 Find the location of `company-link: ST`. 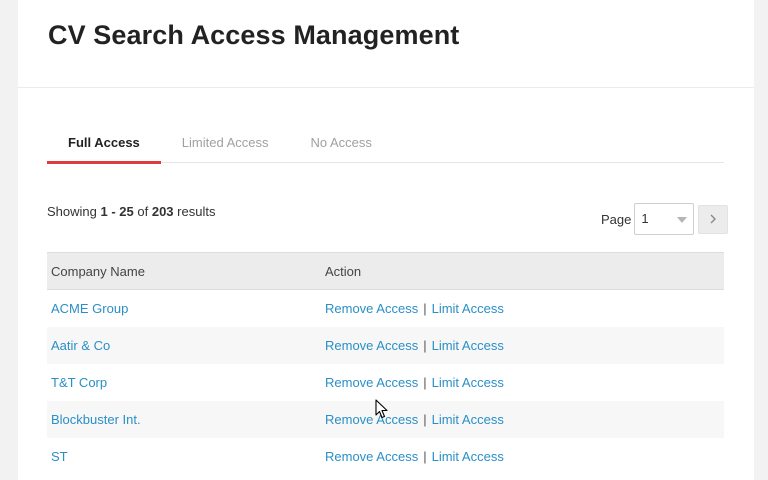

company-link: ST is located at coordinates (59, 456).